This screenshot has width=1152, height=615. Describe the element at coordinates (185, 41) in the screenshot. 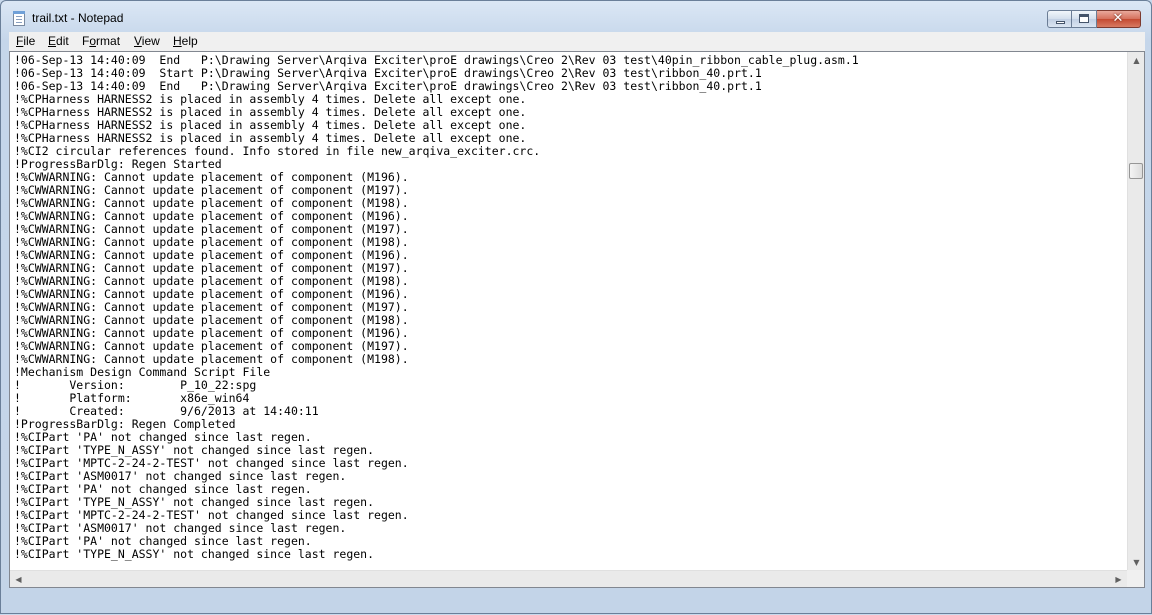

I see `menu-help: Help` at that location.